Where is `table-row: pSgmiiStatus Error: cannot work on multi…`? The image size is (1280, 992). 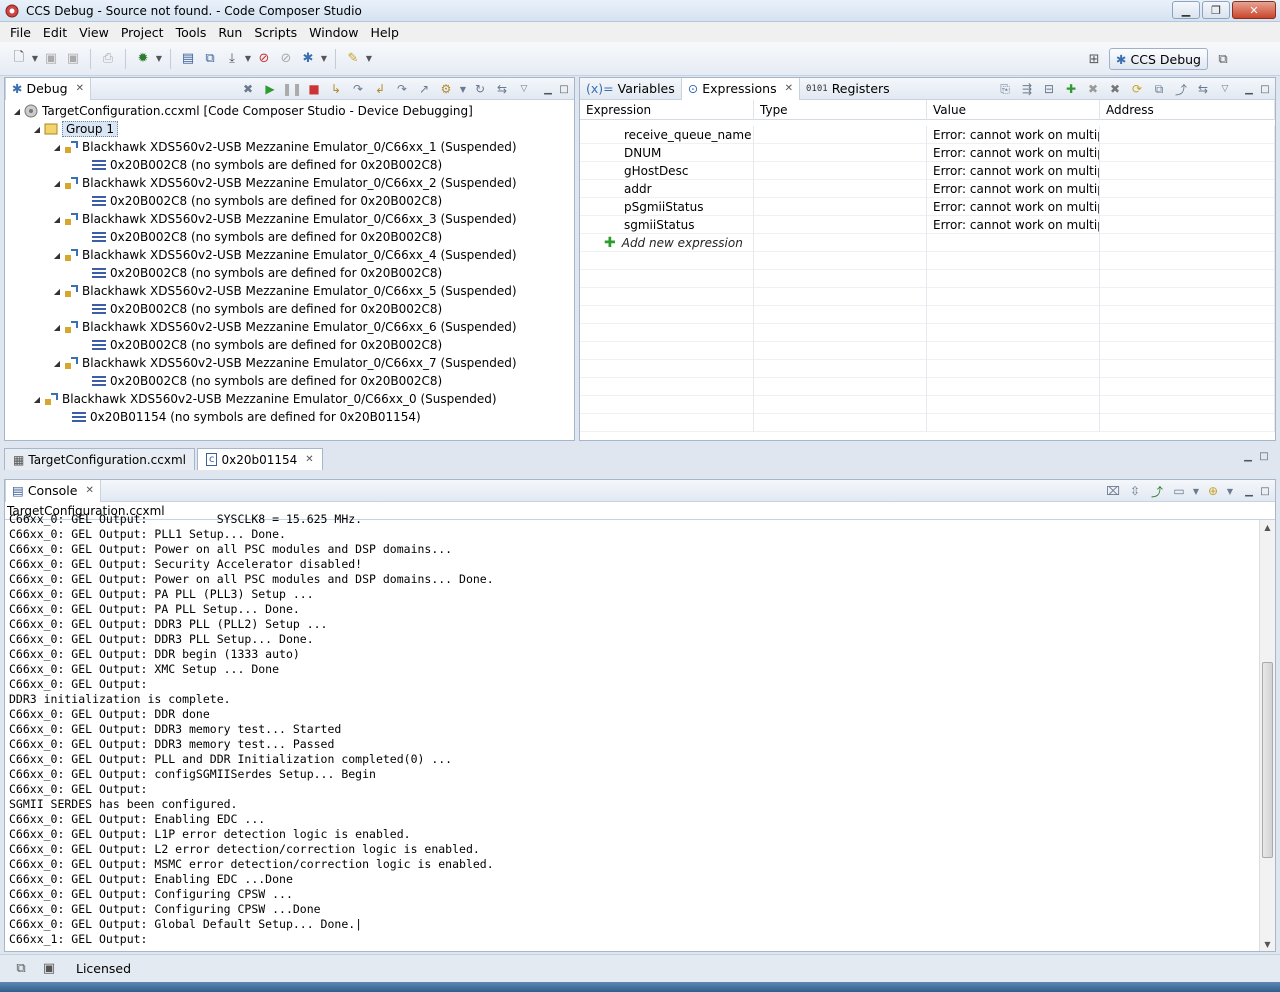
table-row: pSgmiiStatus Error: cannot work on multi… is located at coordinates (927, 207).